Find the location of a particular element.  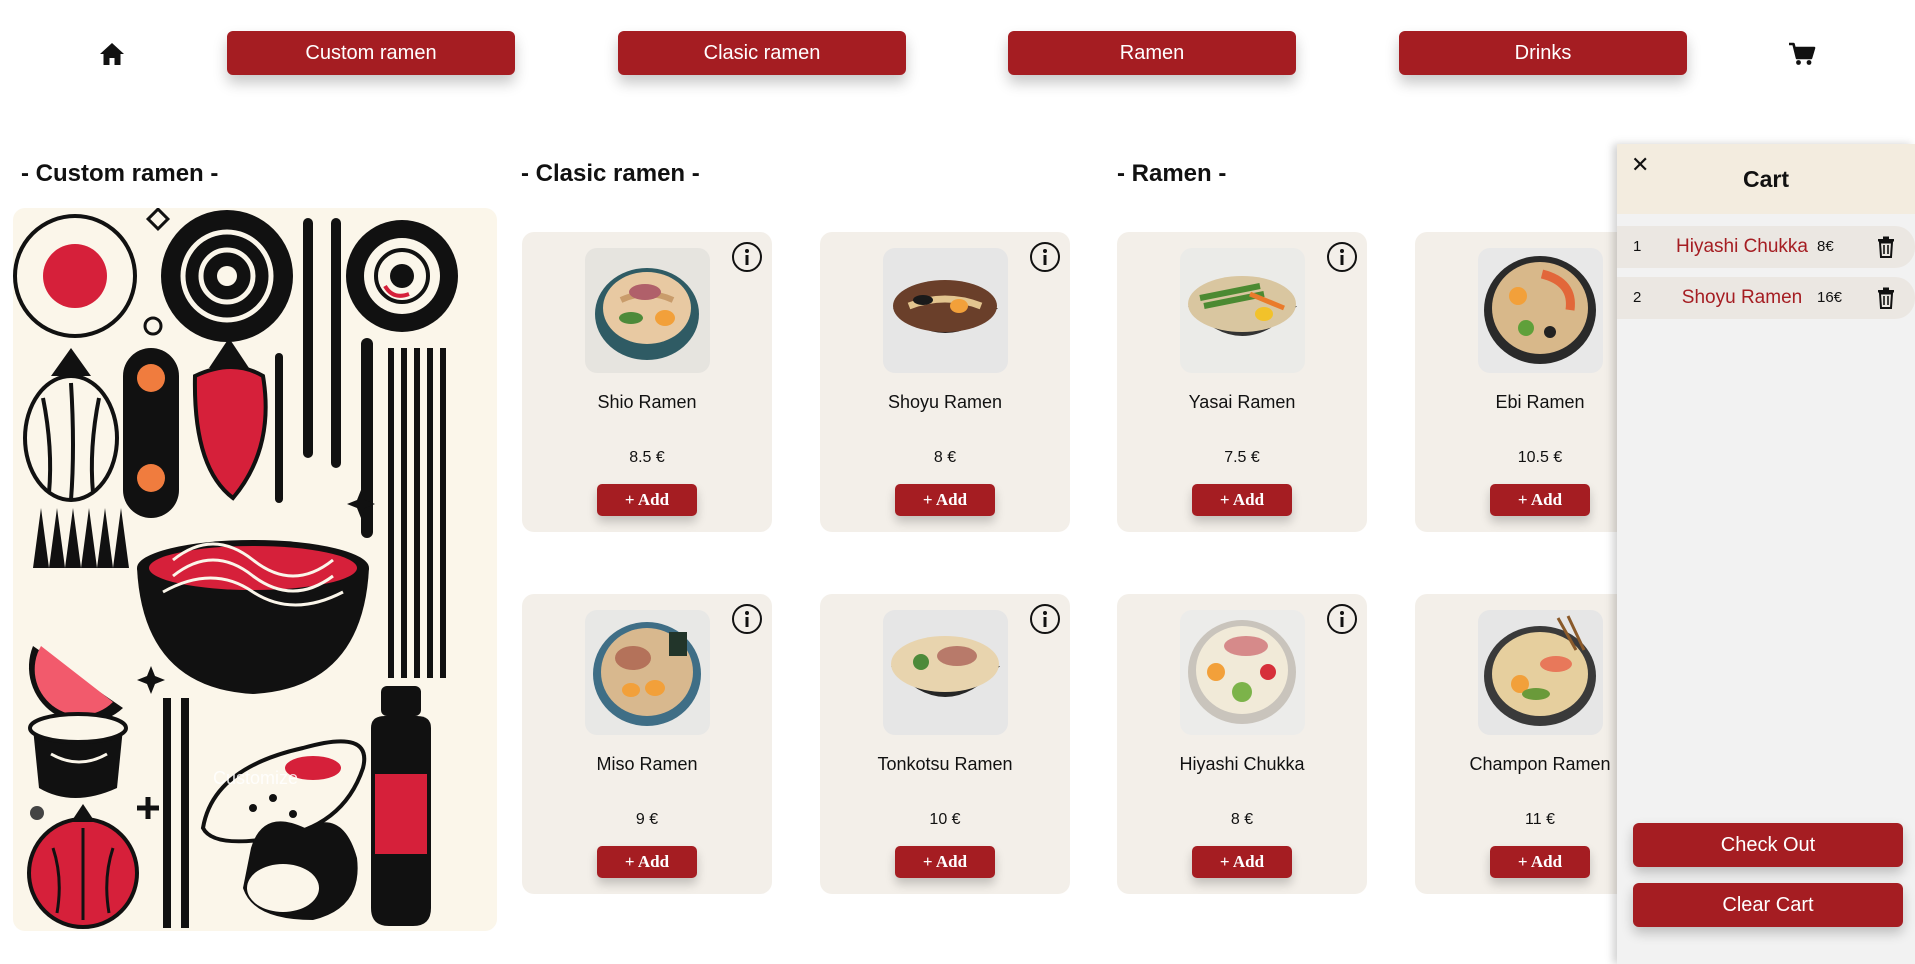

nav-drinks-button: Drinks is located at coordinates (1543, 53).